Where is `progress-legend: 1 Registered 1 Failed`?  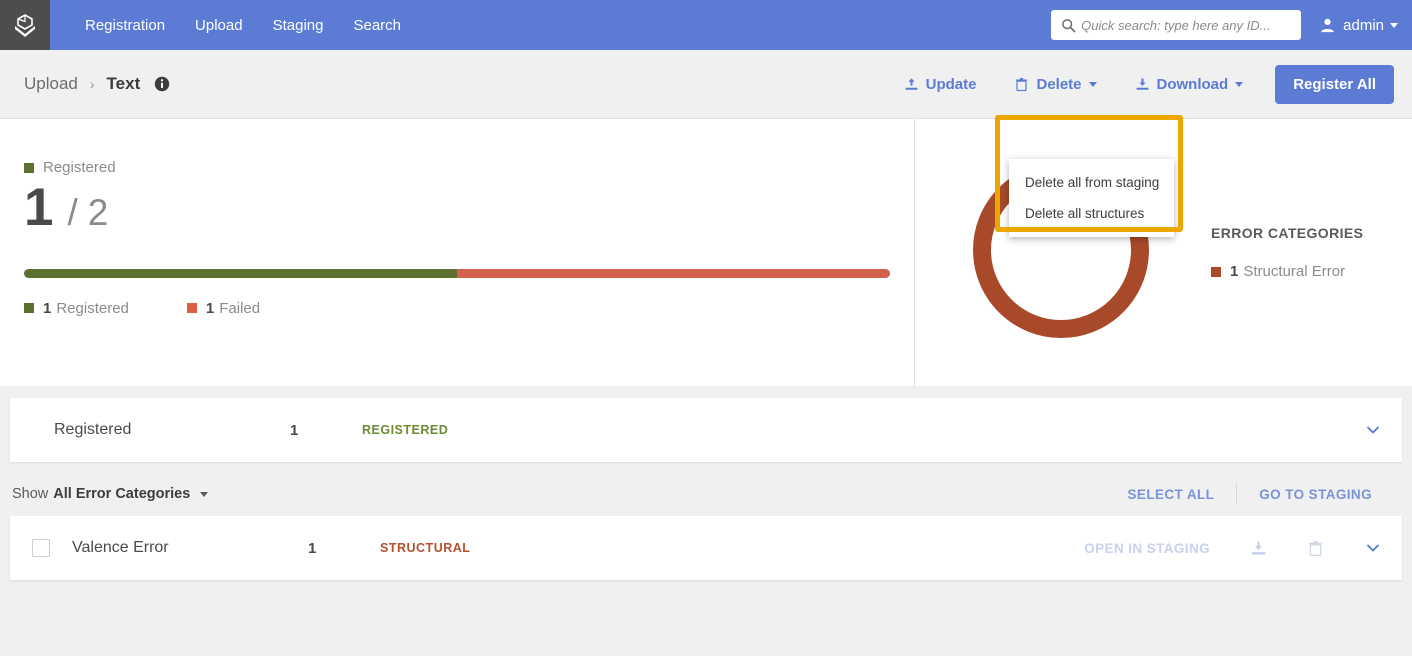
progress-legend: 1 Registered 1 Failed is located at coordinates (457, 308).